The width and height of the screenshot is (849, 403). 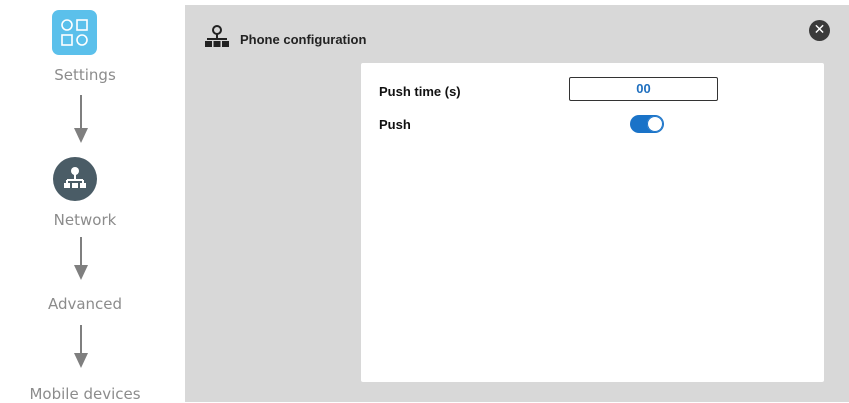 I want to click on settings-icon, so click(x=74, y=32).